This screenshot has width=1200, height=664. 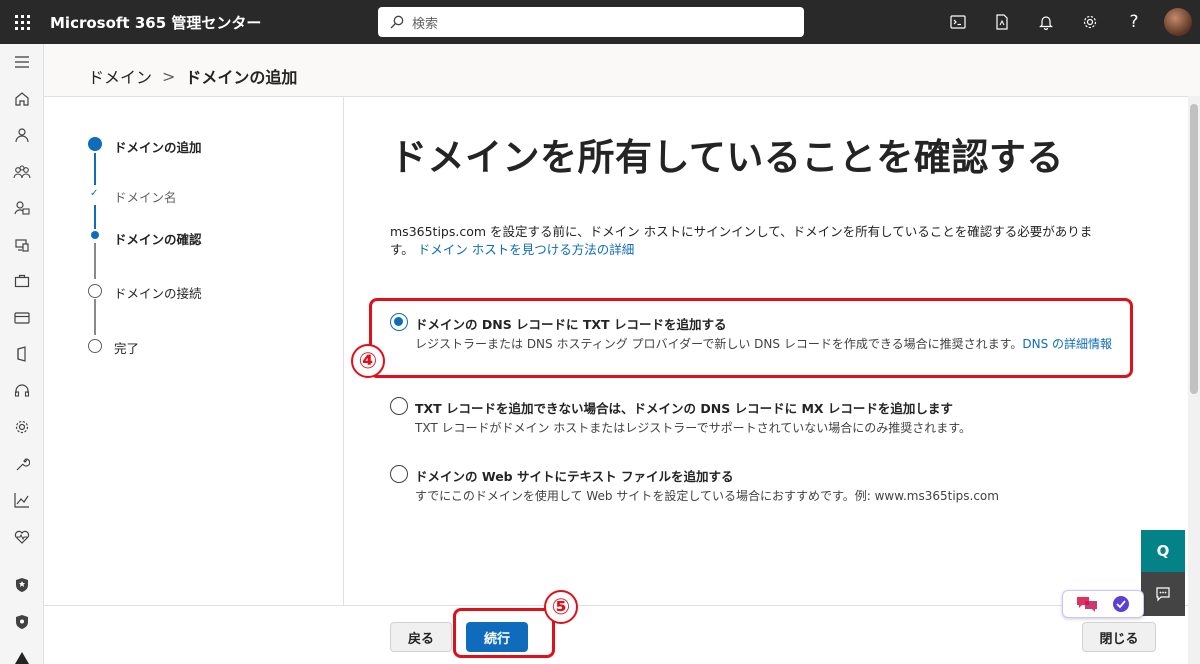 What do you see at coordinates (1194, 249) in the screenshot?
I see `scrollbar-thumb` at bounding box center [1194, 249].